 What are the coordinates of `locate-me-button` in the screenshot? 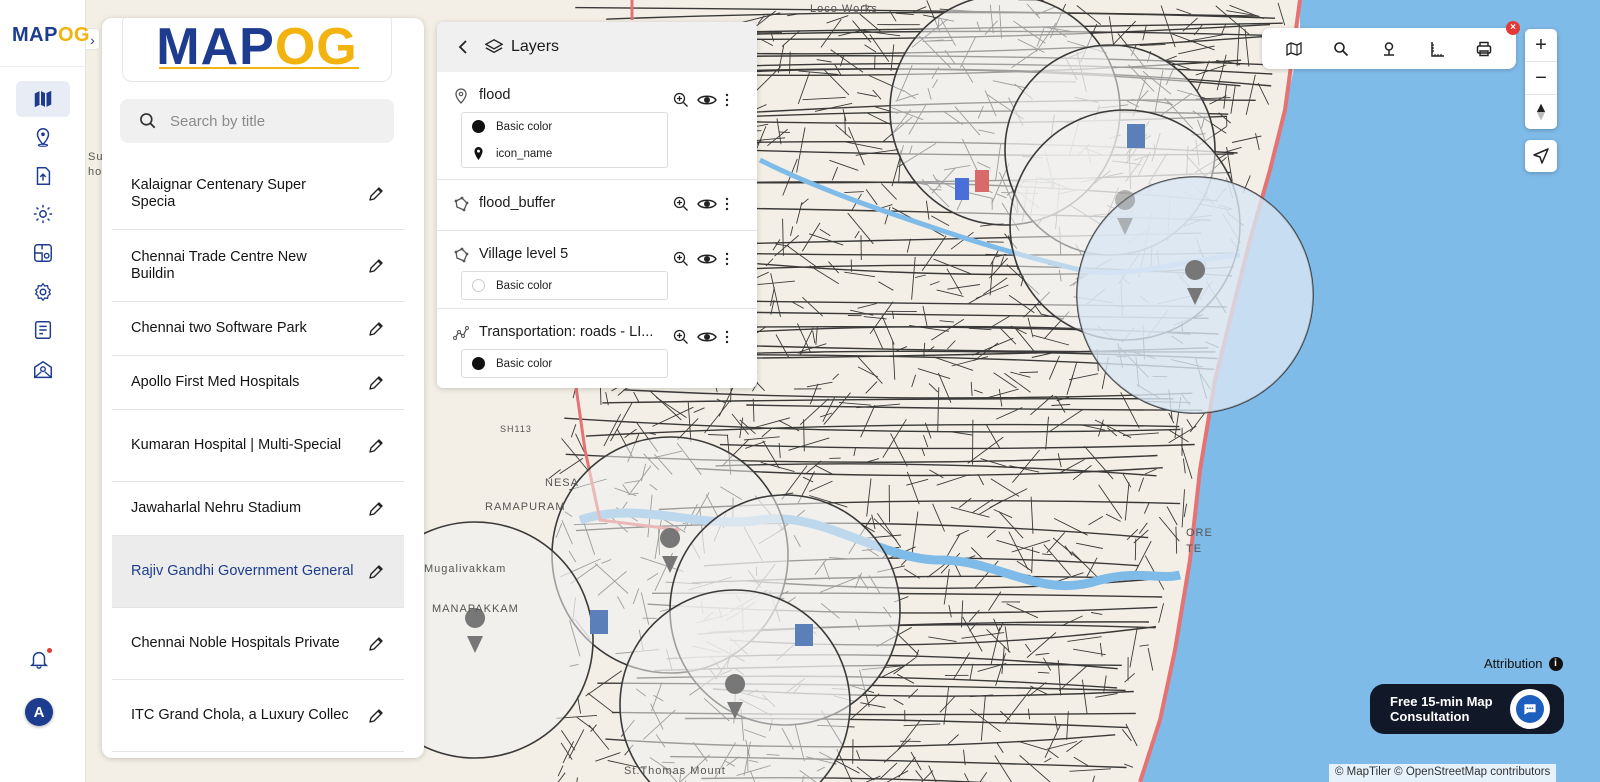 It's located at (1541, 156).